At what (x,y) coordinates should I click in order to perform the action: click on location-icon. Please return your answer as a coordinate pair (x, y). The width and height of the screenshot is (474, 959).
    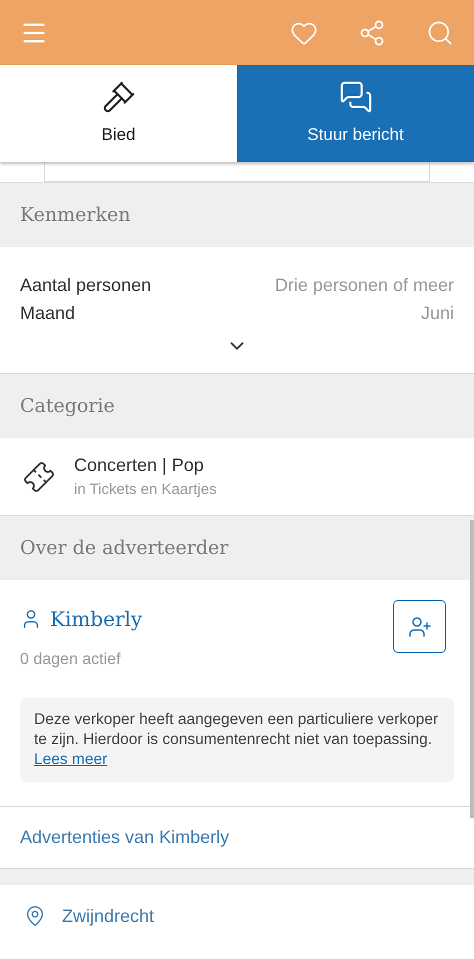
    Looking at the image, I should click on (35, 916).